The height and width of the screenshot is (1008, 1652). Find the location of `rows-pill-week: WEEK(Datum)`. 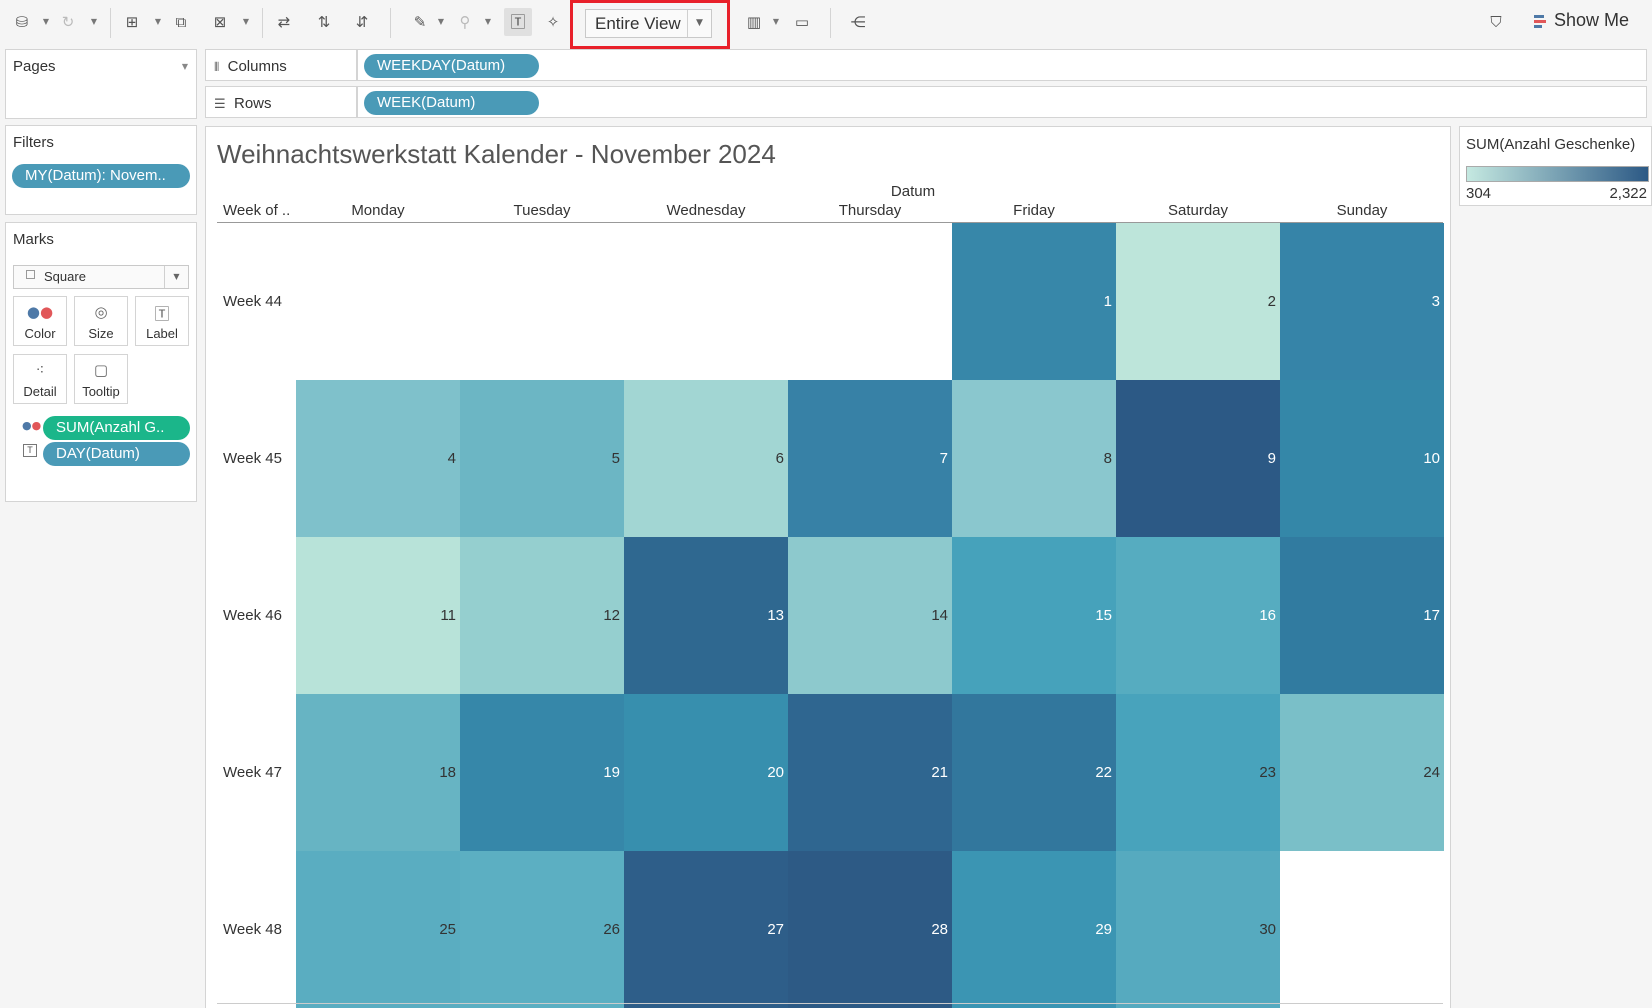

rows-pill-week: WEEK(Datum) is located at coordinates (451, 103).